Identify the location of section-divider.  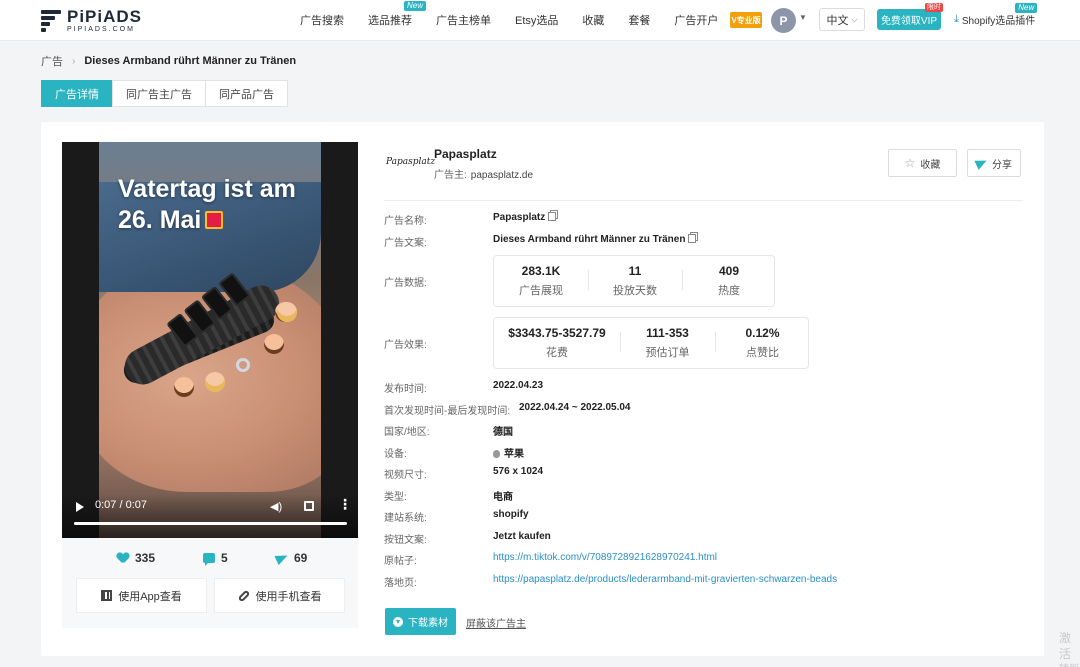
(703, 200).